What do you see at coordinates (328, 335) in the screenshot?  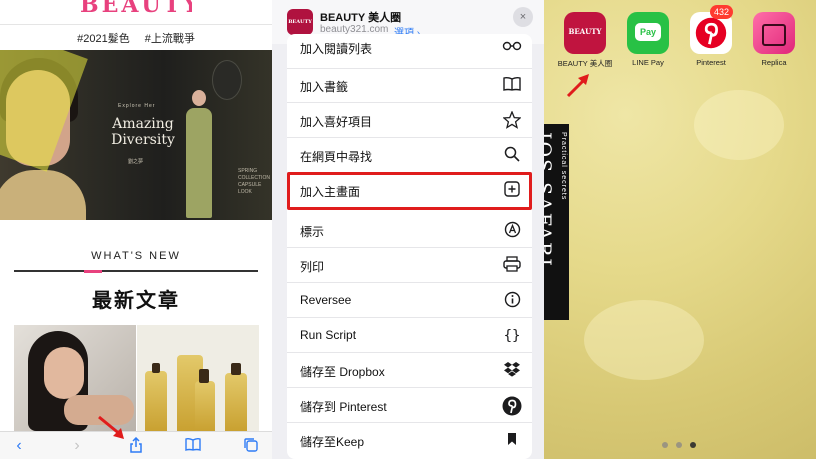 I see `action-label: Run Script` at bounding box center [328, 335].